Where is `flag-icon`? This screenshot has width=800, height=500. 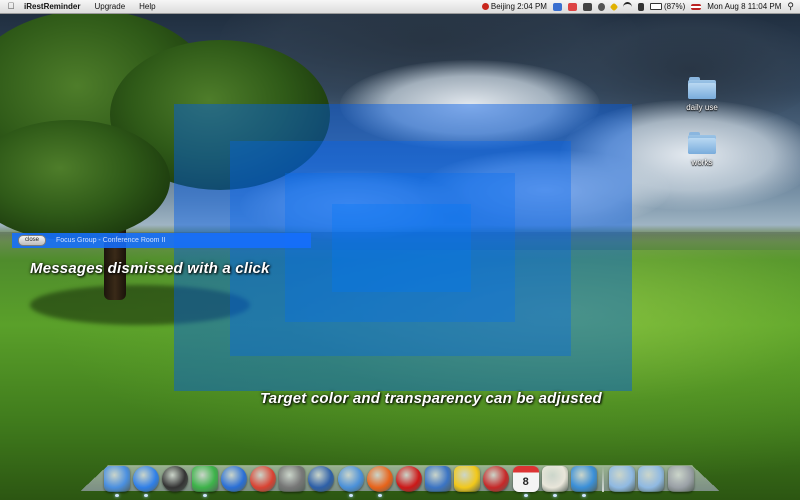 flag-icon is located at coordinates (485, 6).